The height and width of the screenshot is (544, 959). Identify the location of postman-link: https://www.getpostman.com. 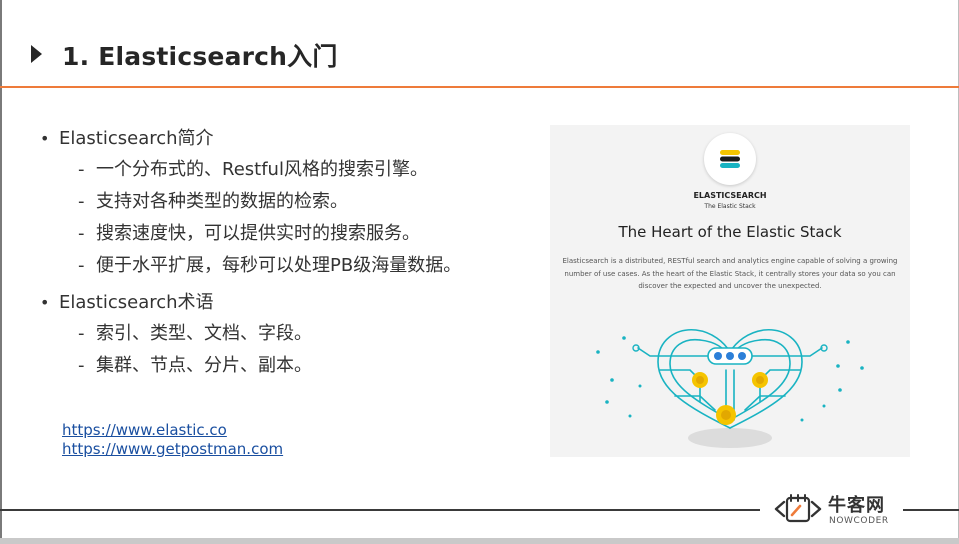
(172, 449).